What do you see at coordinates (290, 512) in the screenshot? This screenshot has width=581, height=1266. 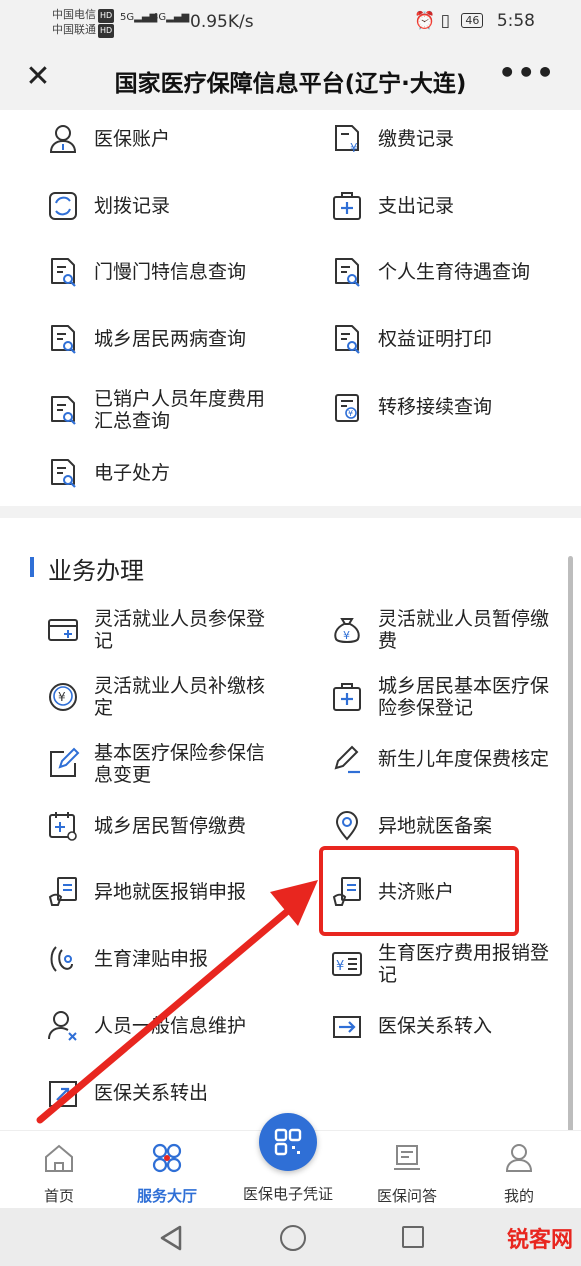 I see `section-divider` at bounding box center [290, 512].